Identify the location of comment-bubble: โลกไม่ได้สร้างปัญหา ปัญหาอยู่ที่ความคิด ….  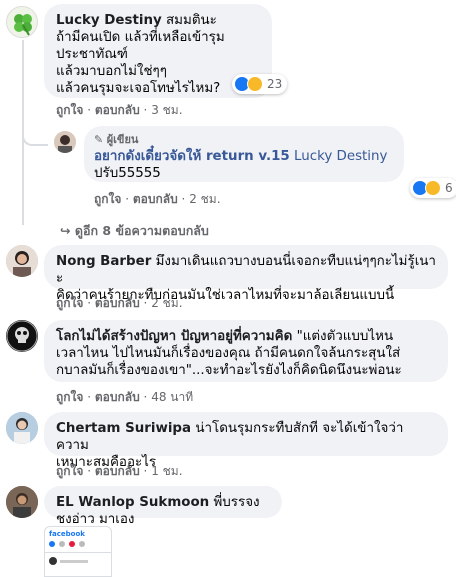
(246, 351).